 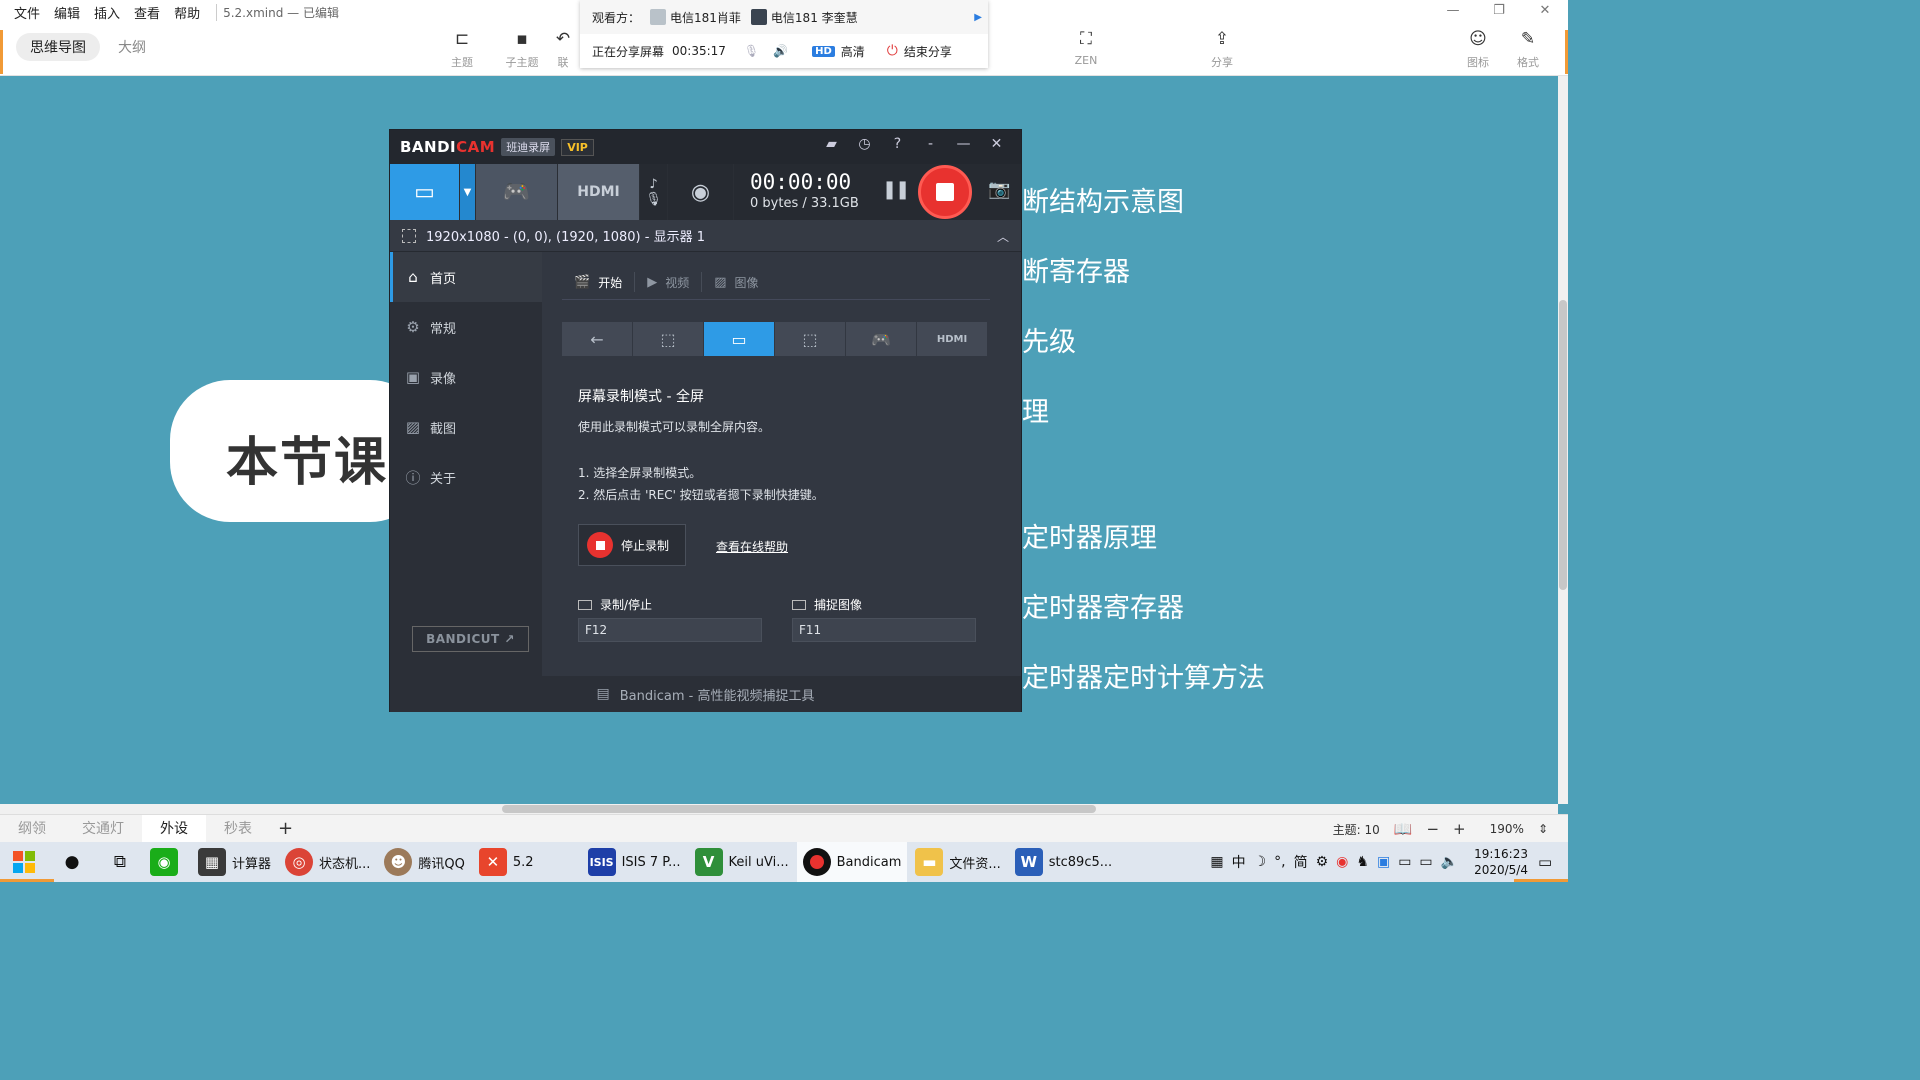 I want to click on folder-icon: ▰, so click(x=831, y=144).